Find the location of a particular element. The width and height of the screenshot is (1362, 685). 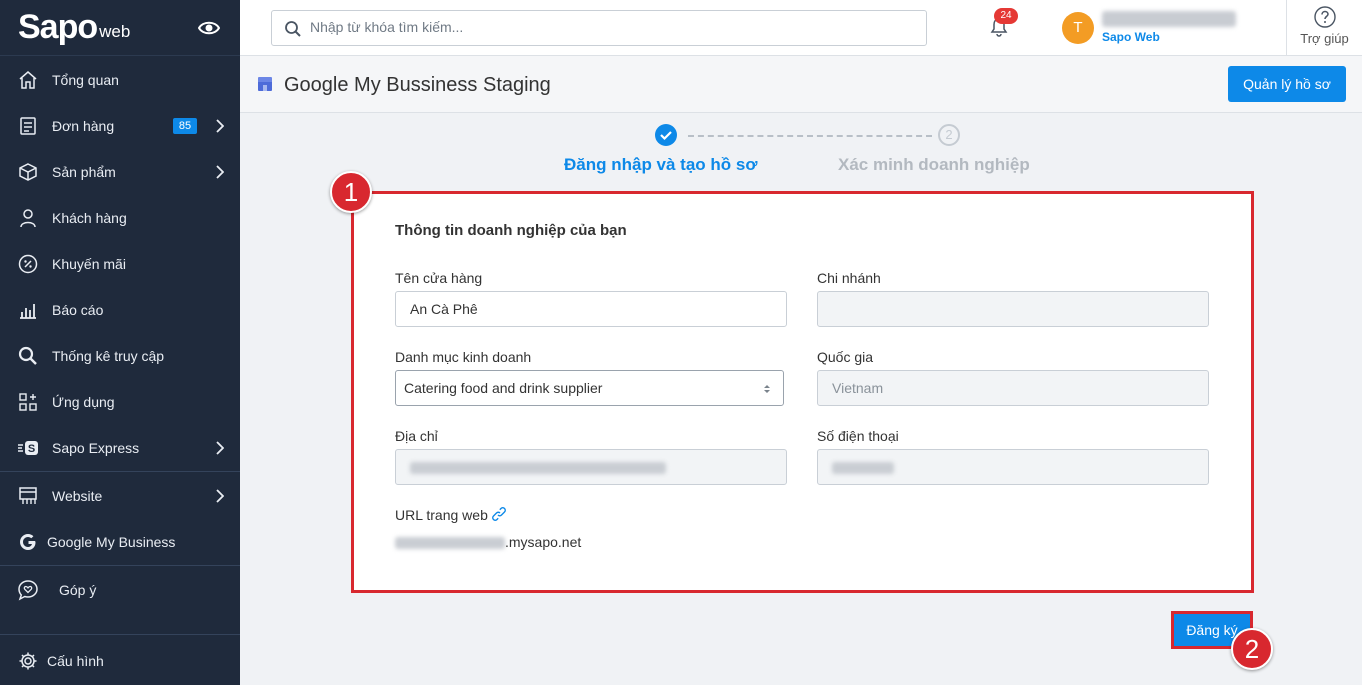

sidebar-item-label: Google My Business is located at coordinates (111, 542).